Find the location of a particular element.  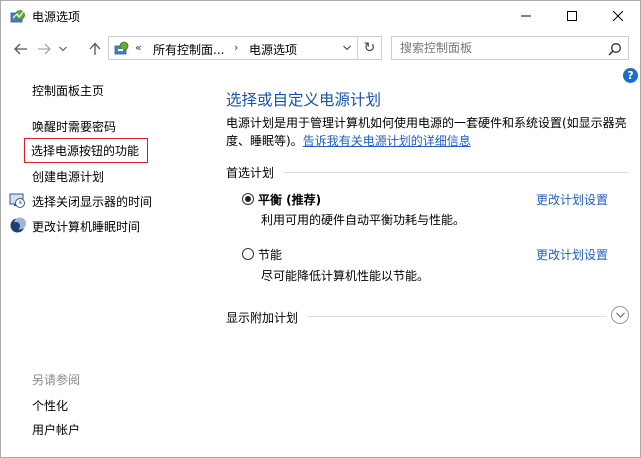

sidebar-item-sleep-time: 更改计算机睡眠时间 is located at coordinates (86, 226).